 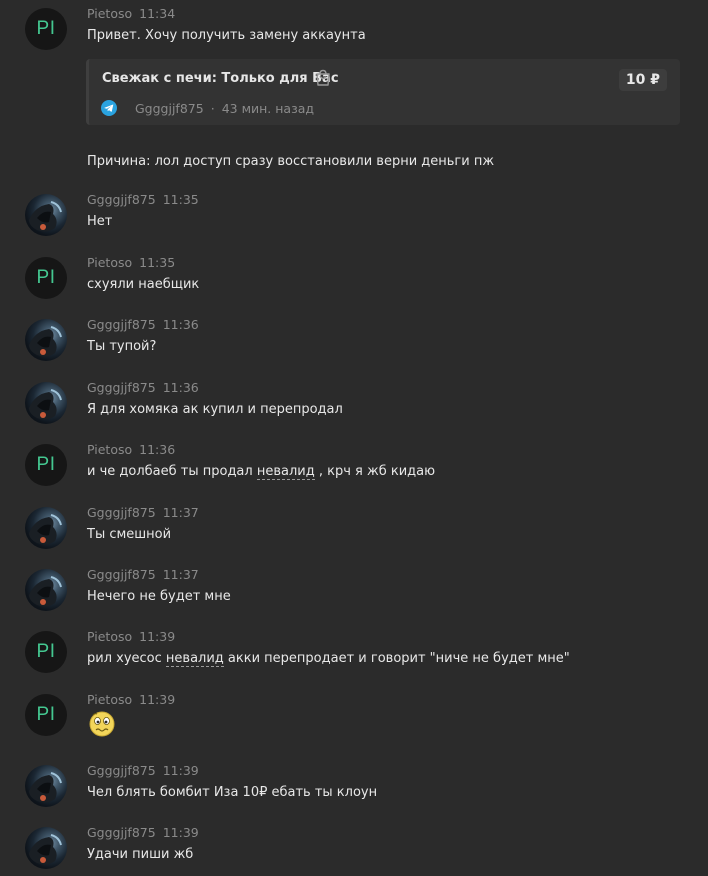 What do you see at coordinates (159, 596) in the screenshot?
I see `message-text: Нечего не будет мне` at bounding box center [159, 596].